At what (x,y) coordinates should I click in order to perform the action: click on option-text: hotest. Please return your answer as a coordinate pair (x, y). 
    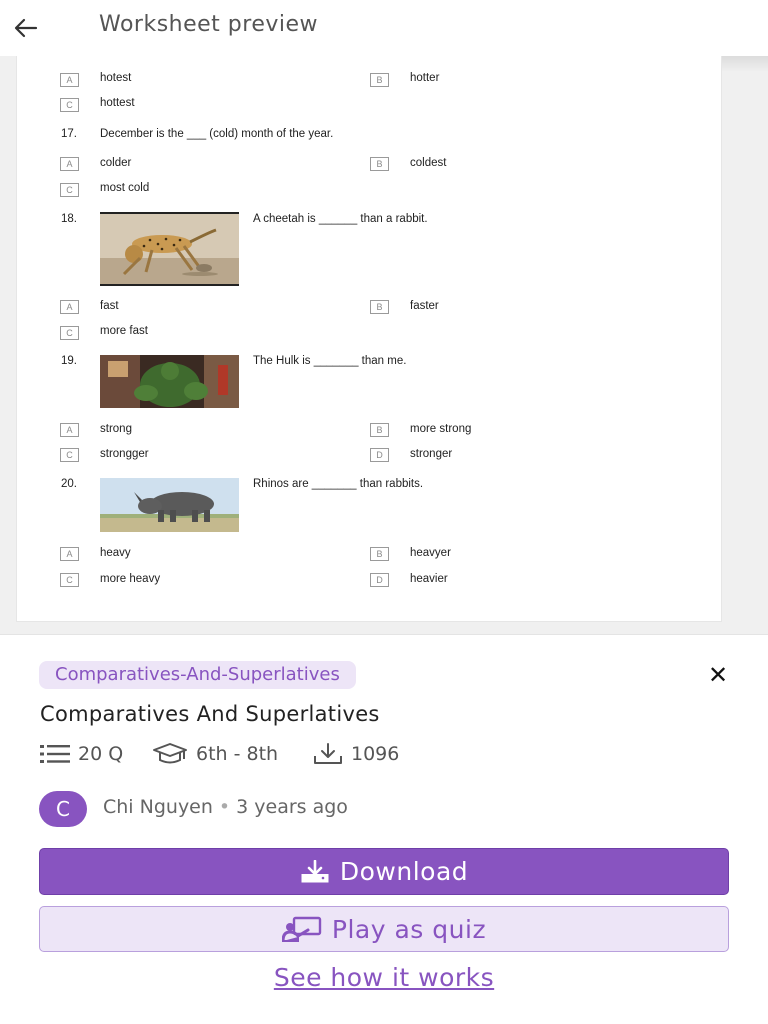
    Looking at the image, I should click on (116, 78).